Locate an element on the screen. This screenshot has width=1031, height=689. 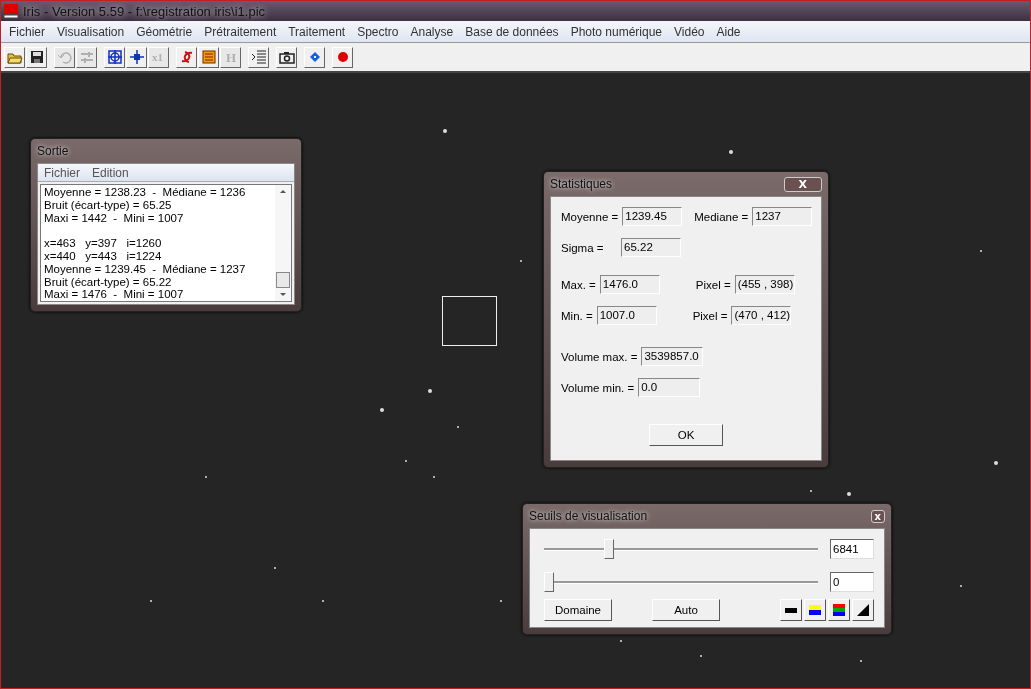
menu-item: Photo numérique is located at coordinates (616, 31).